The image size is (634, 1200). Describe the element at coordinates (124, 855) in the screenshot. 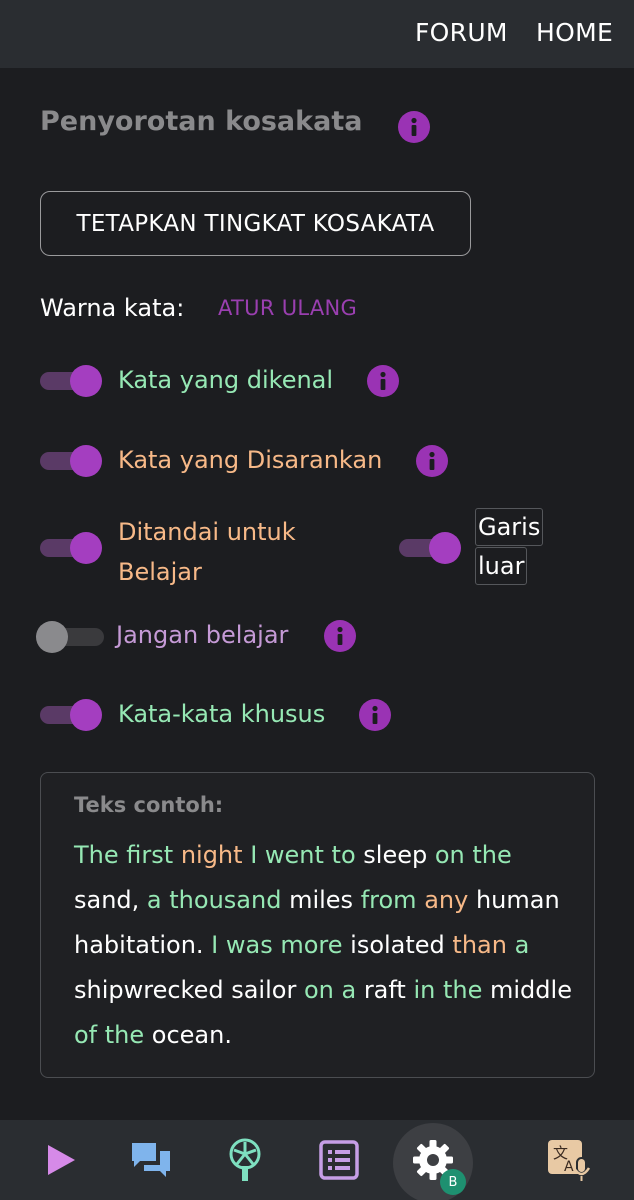

I see `known-word-span: The first` at that location.